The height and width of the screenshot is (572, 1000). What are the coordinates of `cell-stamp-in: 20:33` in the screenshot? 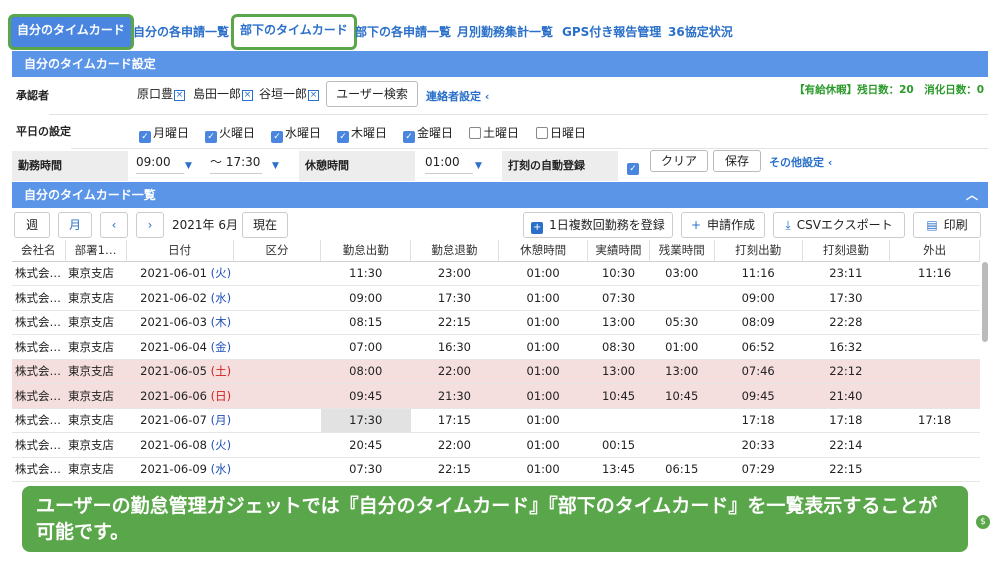 It's located at (758, 445).